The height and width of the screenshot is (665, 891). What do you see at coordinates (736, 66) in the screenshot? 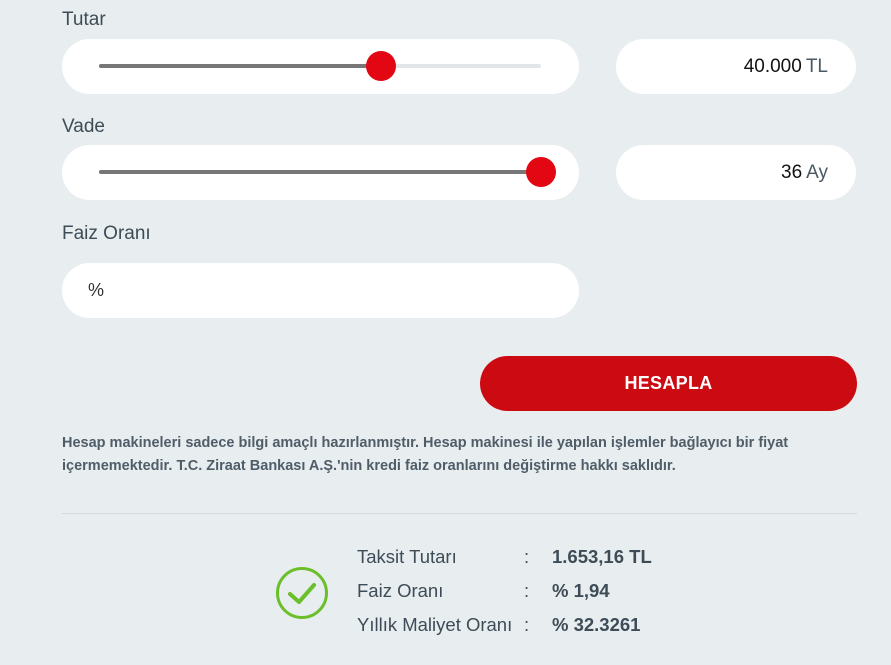
I see `amount-value-field: 40.000 TL` at bounding box center [736, 66].